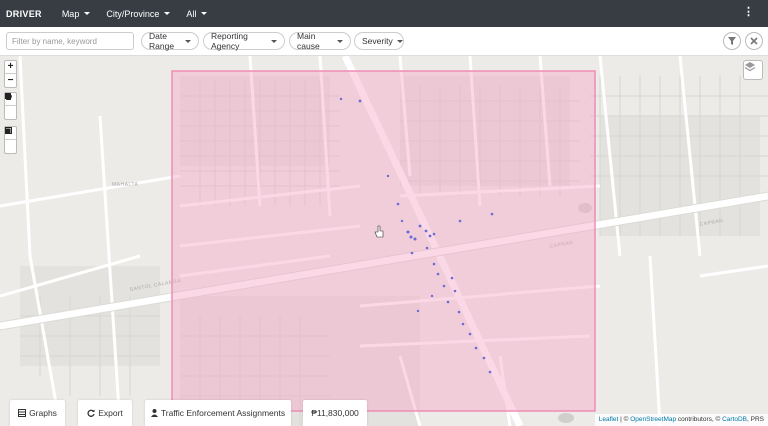 This screenshot has height=426, width=768. Describe the element at coordinates (27, 14) in the screenshot. I see `brand-logo: DRIVER` at that location.